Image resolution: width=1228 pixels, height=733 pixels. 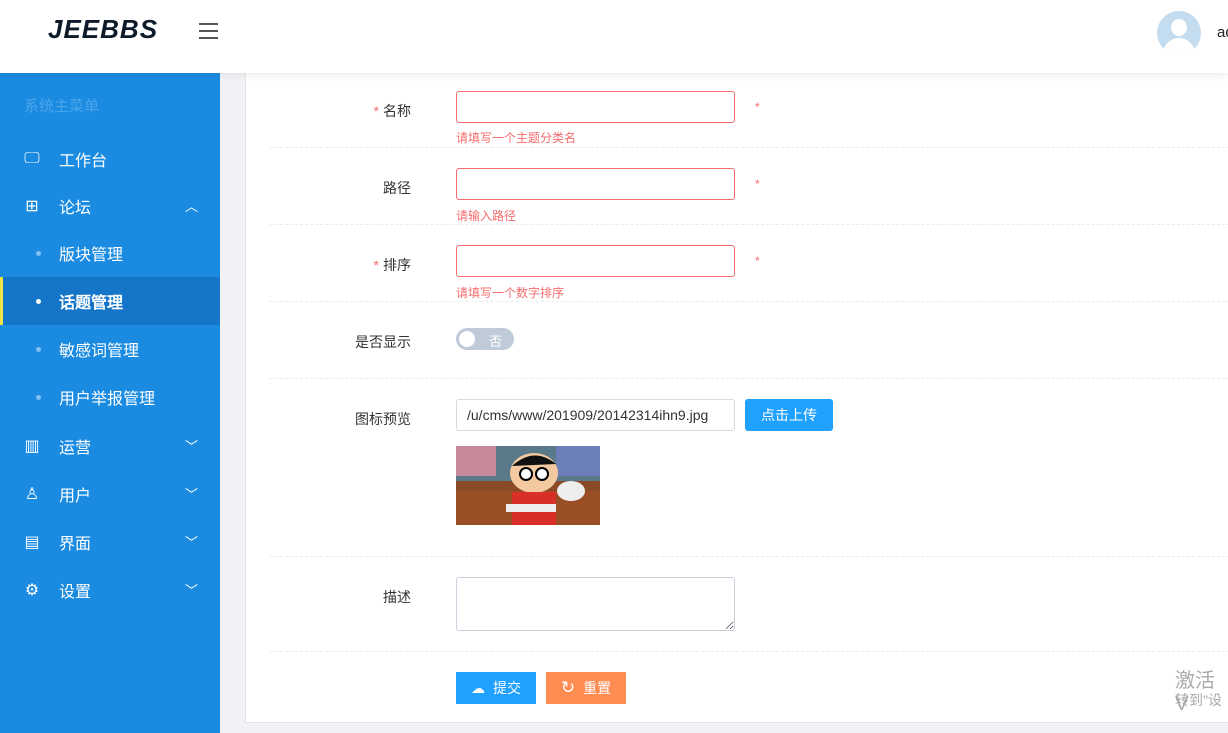 I want to click on gear-icon: ⚙, so click(x=32, y=590).